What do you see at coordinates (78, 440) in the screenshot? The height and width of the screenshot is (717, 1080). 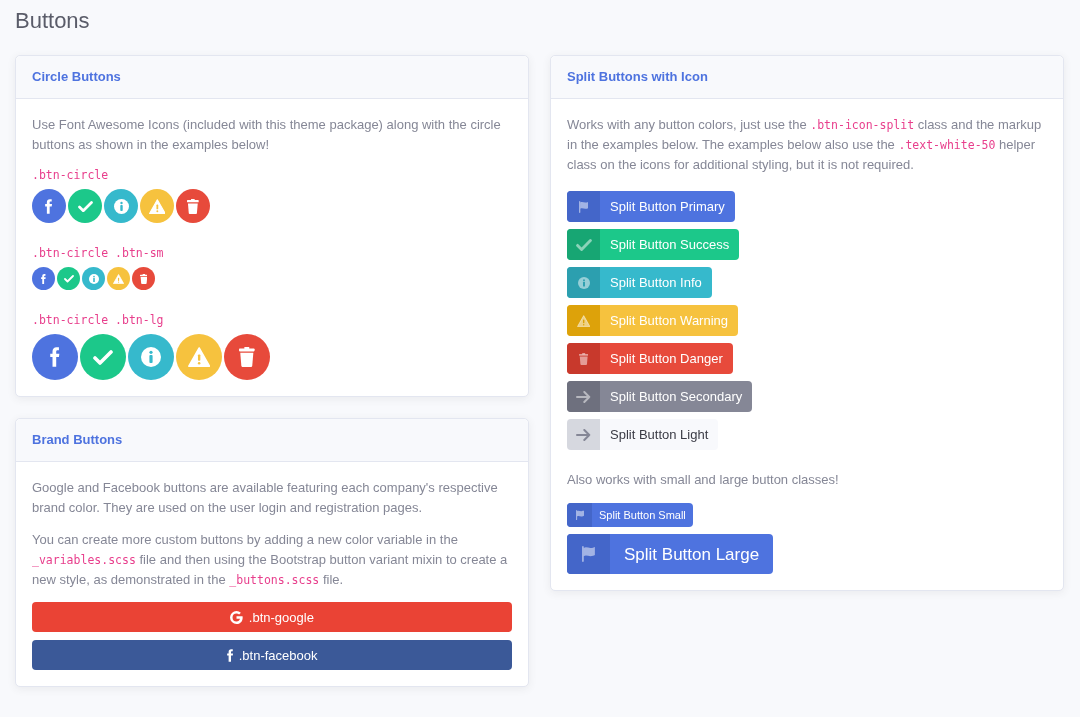 I see `card-title: Brand Buttons` at bounding box center [78, 440].